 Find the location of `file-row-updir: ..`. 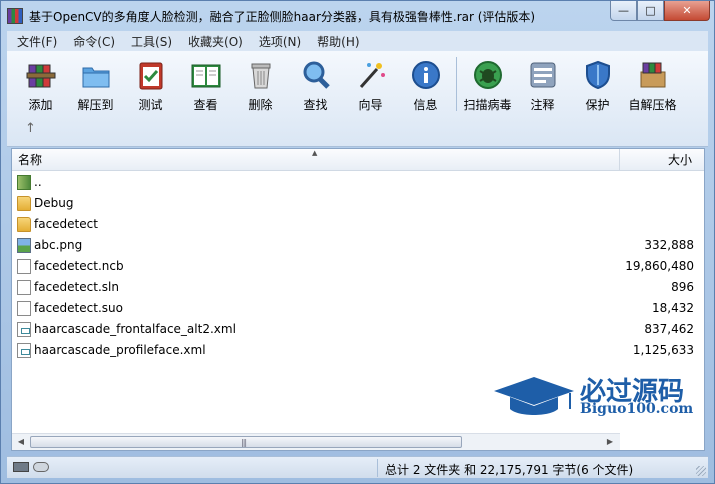

file-row-updir: .. is located at coordinates (358, 182).